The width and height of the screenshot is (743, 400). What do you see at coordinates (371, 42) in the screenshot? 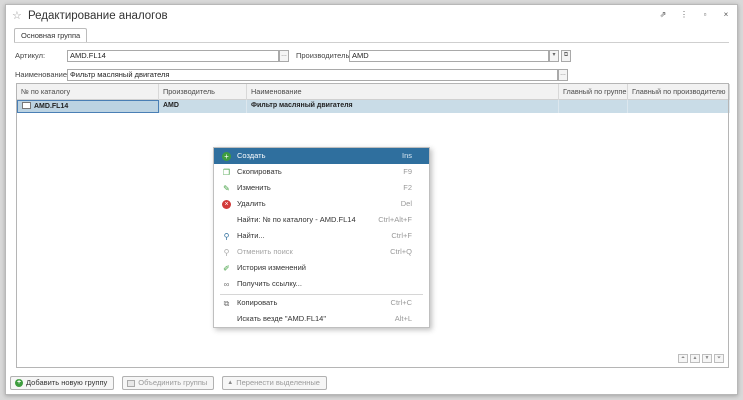
I see `tab-divider` at bounding box center [371, 42].